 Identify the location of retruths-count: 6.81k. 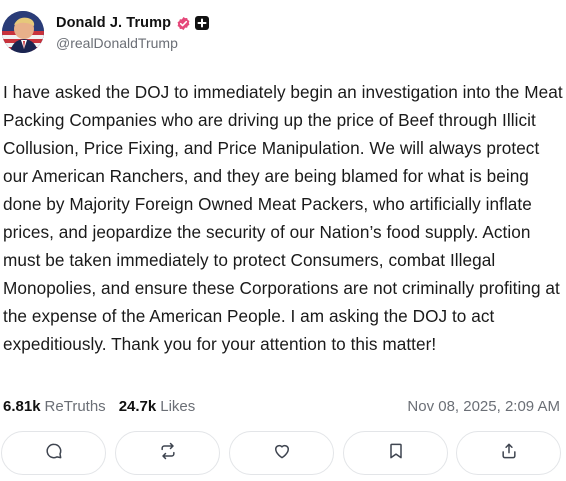
(22, 406).